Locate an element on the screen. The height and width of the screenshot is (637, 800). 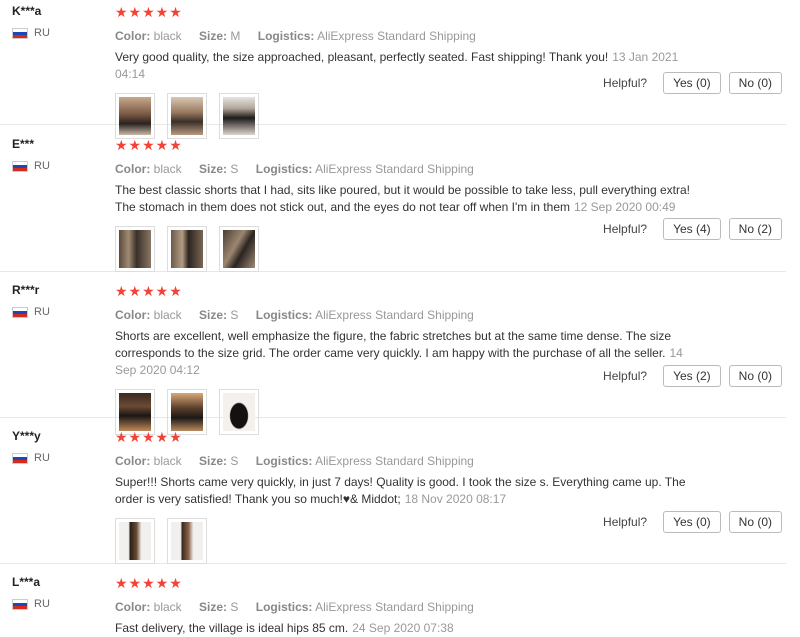
reviewer-name: R***r is located at coordinates (26, 290).